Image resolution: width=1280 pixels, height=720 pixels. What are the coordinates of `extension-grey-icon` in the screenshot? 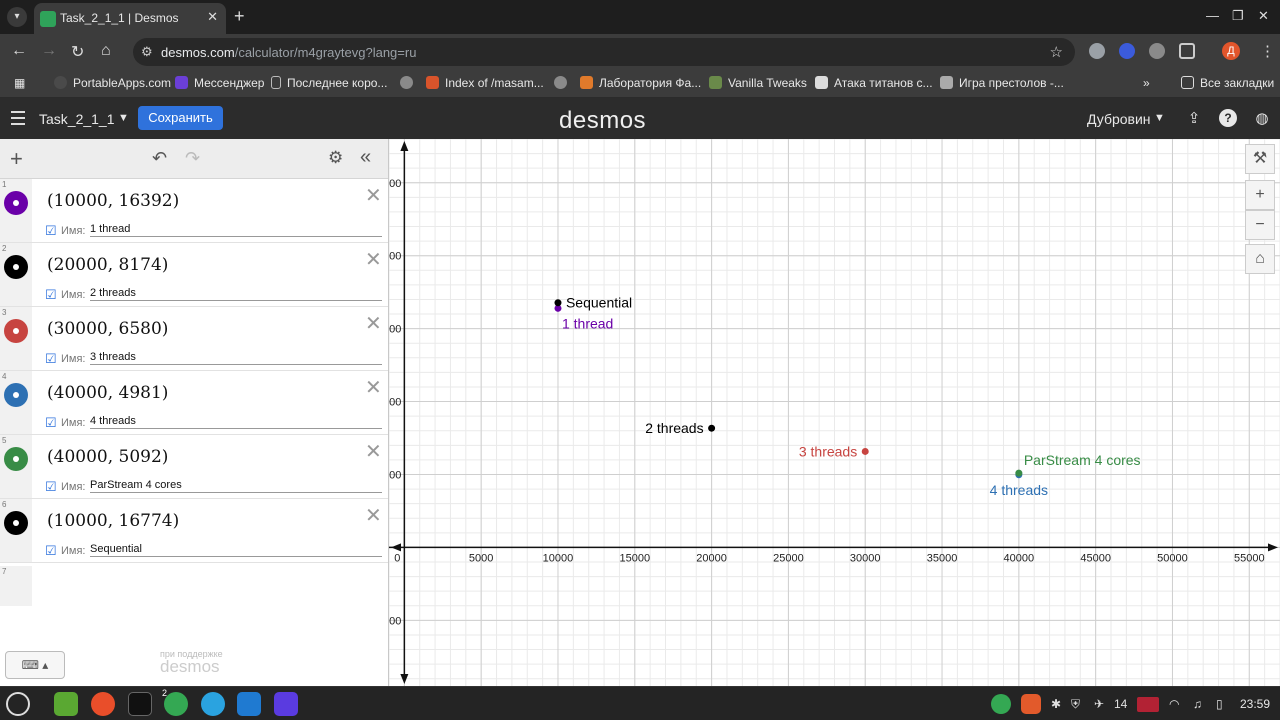 It's located at (1157, 51).